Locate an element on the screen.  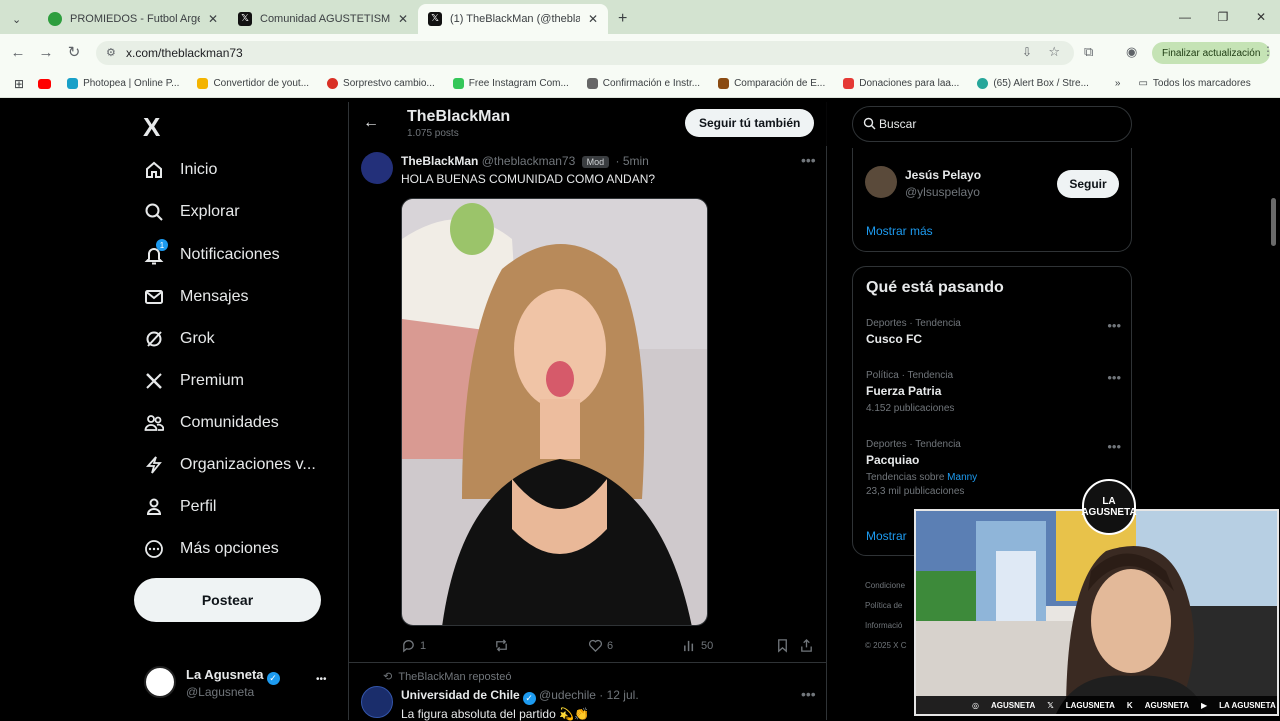
tweet-image is located at coordinates (554, 412).